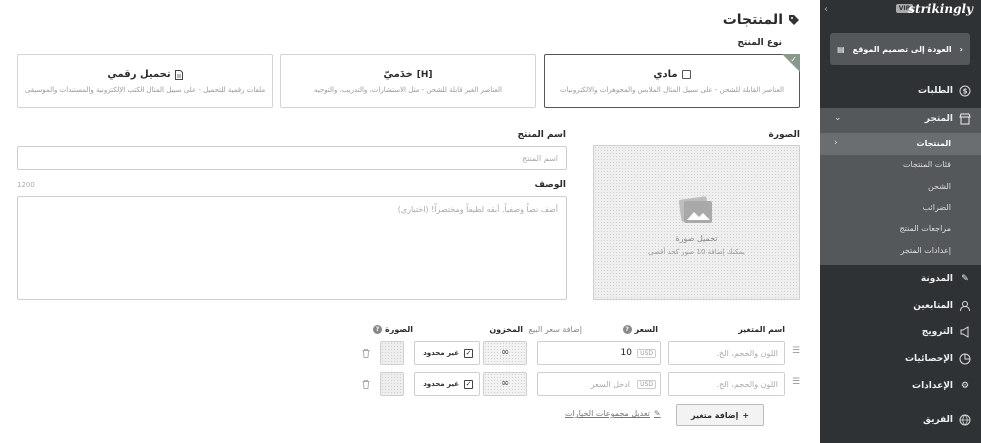  Describe the element at coordinates (965, 119) in the screenshot. I see `store-icon` at that location.